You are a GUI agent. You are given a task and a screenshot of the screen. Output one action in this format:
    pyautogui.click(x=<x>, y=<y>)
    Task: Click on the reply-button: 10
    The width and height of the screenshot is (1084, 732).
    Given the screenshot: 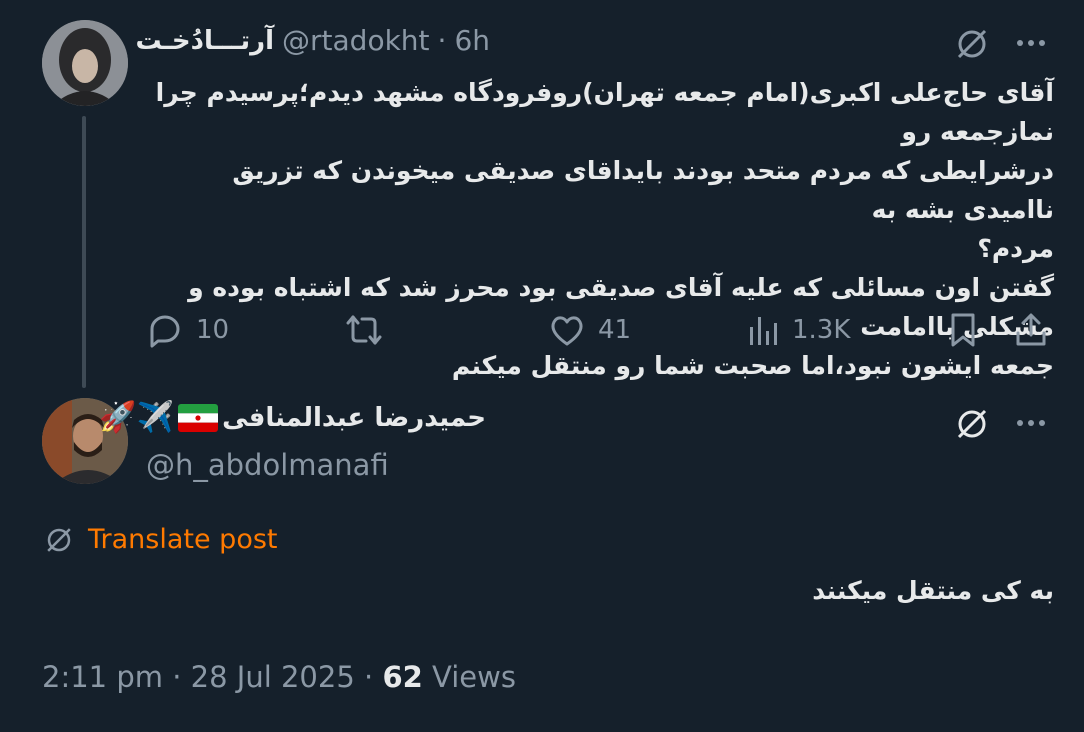 What is the action you would take?
    pyautogui.click(x=187, y=330)
    